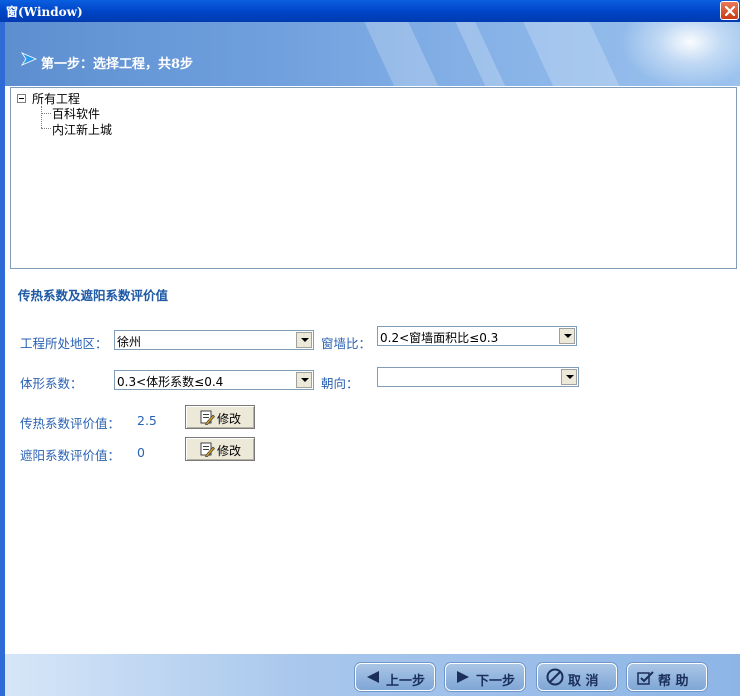 Image resolution: width=740 pixels, height=696 pixels. I want to click on close-icon, so click(730, 11).